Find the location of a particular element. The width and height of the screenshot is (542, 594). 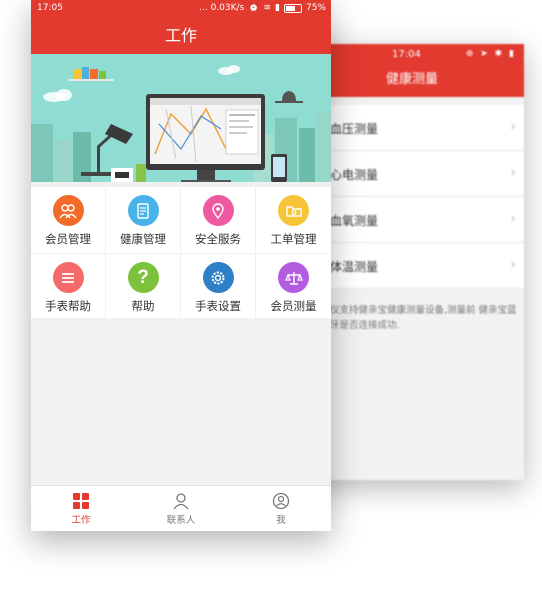

list-item-label: 体温测量 is located at coordinates (354, 267).